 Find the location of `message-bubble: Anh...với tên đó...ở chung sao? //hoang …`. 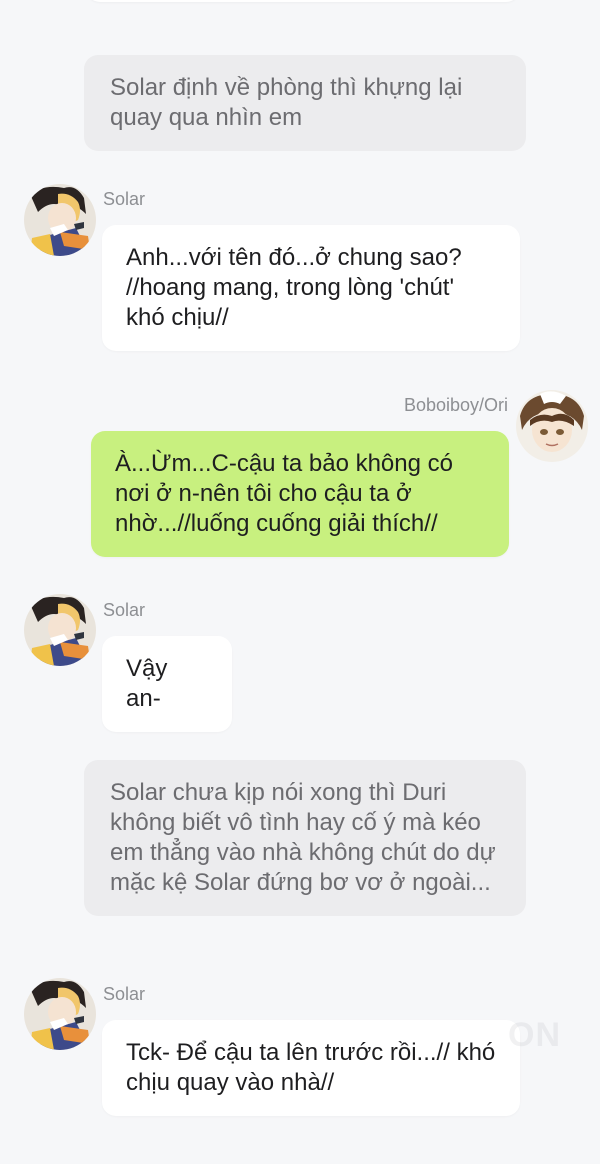

message-bubble: Anh...với tên đó...ở chung sao? //hoang … is located at coordinates (311, 288).